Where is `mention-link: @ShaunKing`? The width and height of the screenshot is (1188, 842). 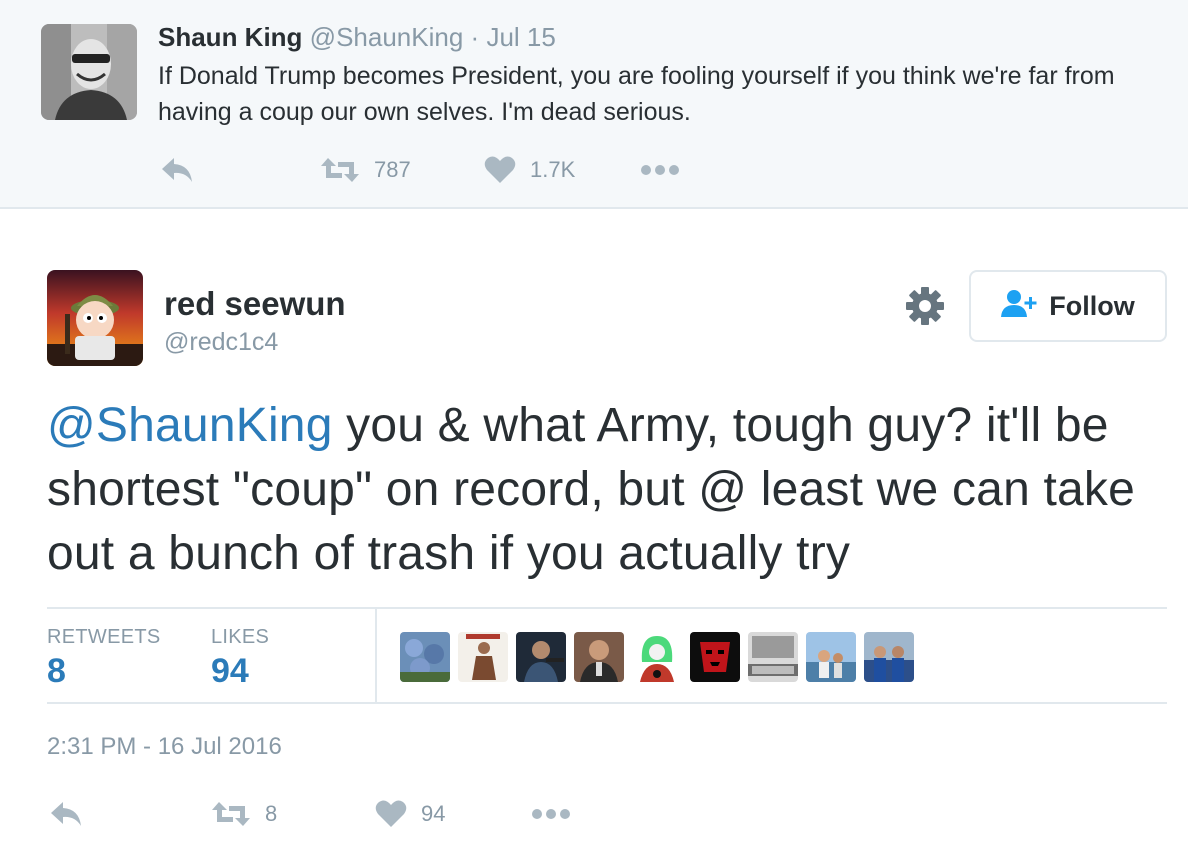 mention-link: @ShaunKing is located at coordinates (190, 425).